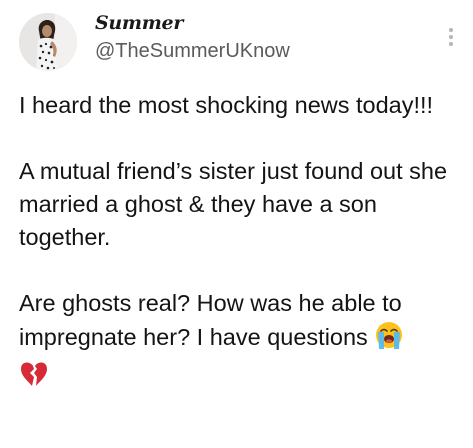  Describe the element at coordinates (451, 37) in the screenshot. I see `more-options-button` at that location.